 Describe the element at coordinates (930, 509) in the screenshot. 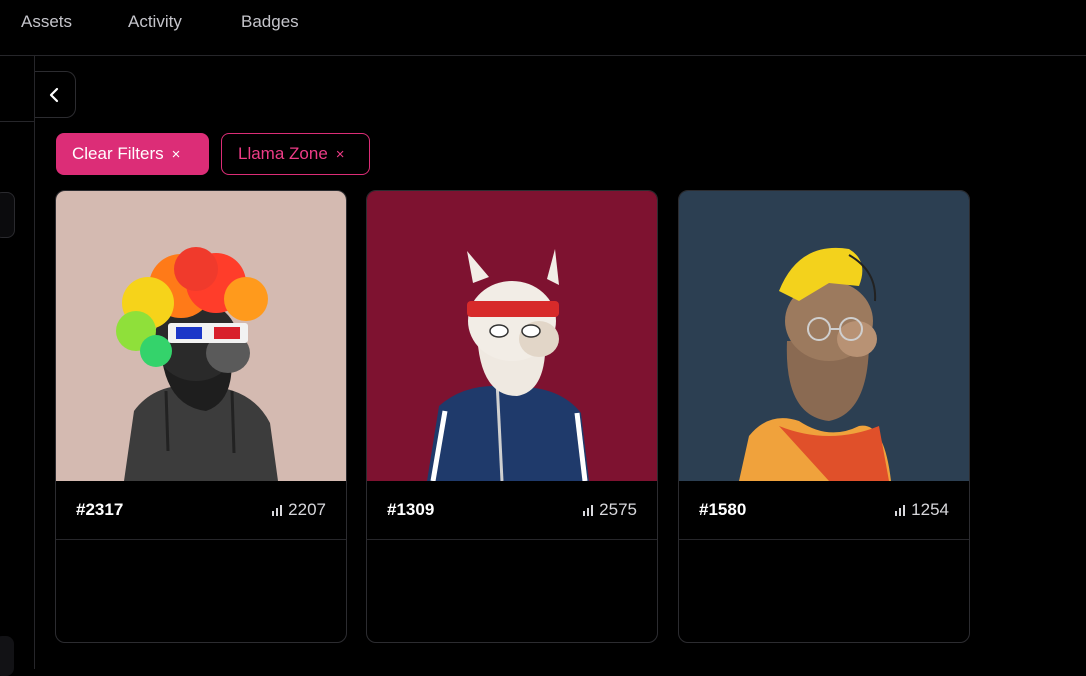

I see `rank-value: 1254` at that location.